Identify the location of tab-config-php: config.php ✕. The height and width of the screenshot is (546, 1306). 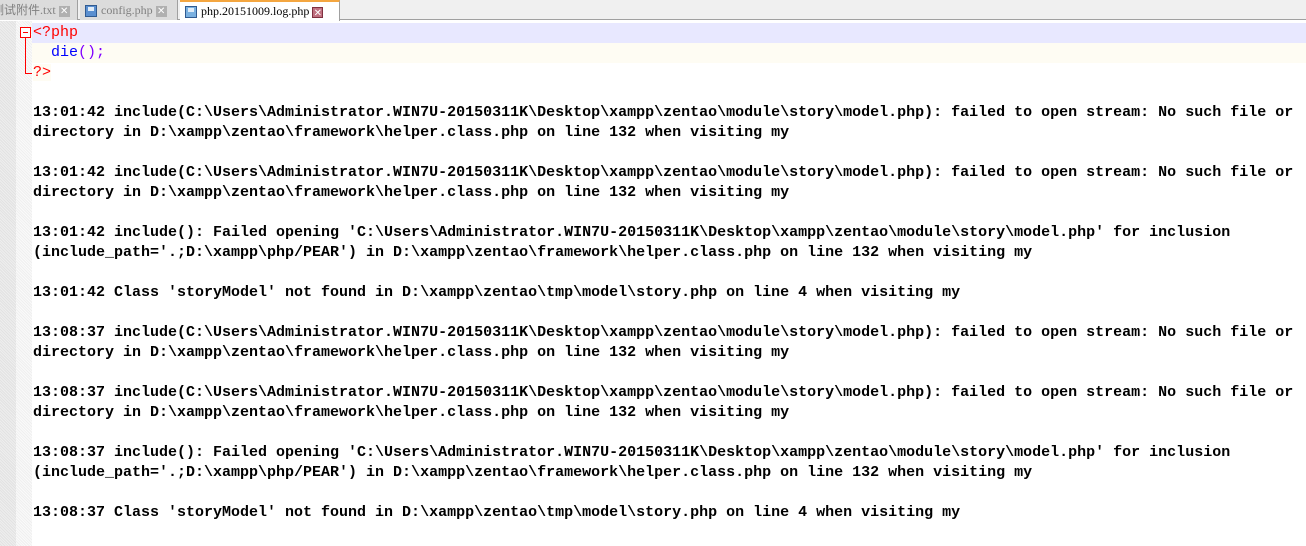
(129, 10).